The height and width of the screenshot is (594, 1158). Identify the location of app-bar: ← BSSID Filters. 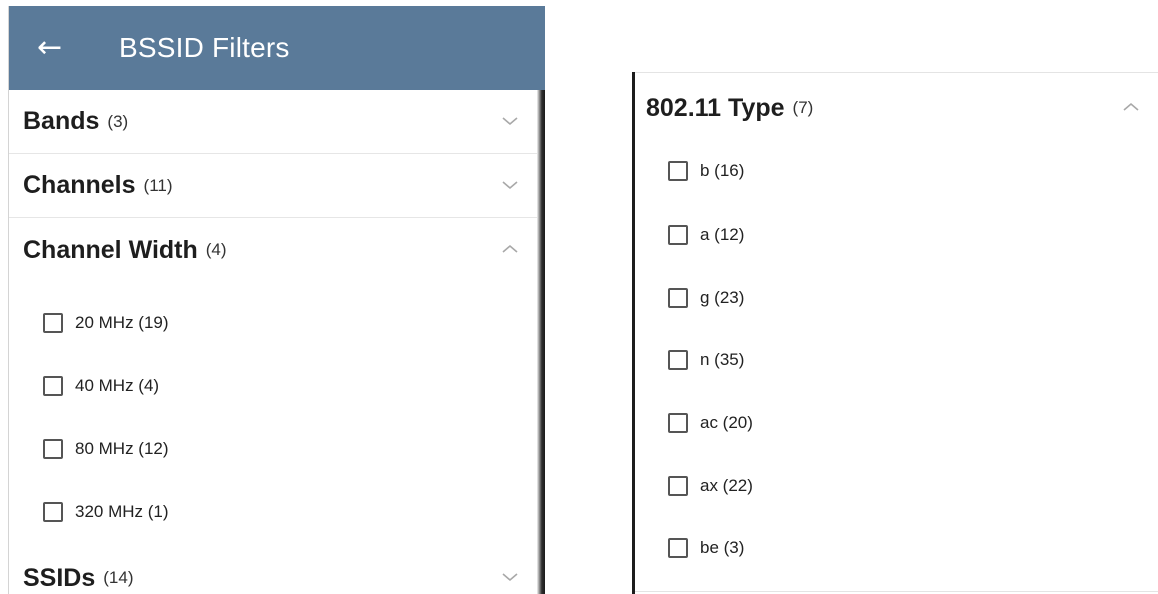
(277, 48).